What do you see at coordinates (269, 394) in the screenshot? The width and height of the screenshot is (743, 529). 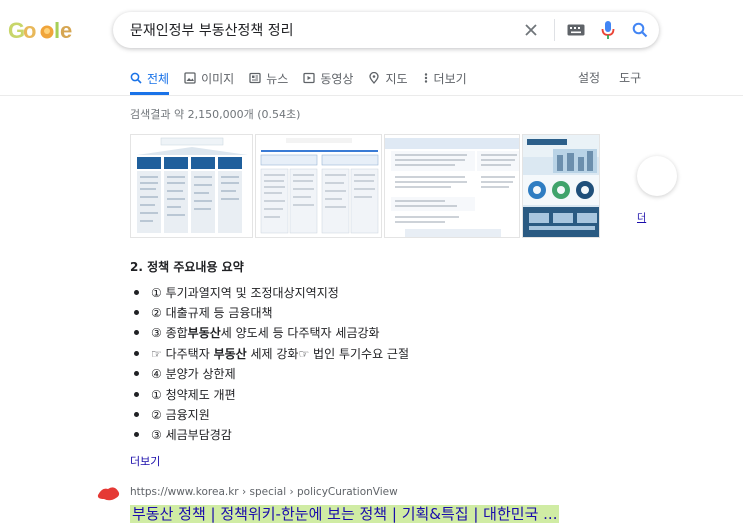 I see `list-item: ① 청약제도 개편` at bounding box center [269, 394].